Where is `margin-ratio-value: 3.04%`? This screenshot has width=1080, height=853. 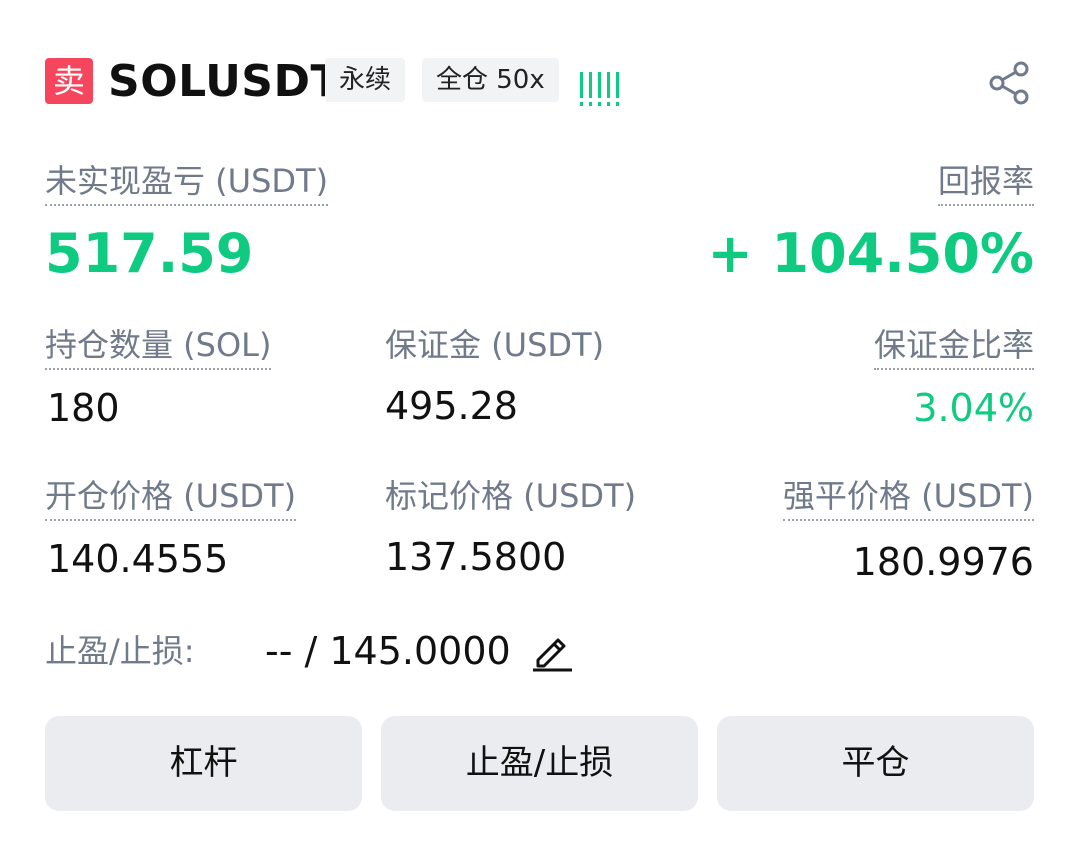
margin-ratio-value: 3.04% is located at coordinates (973, 408).